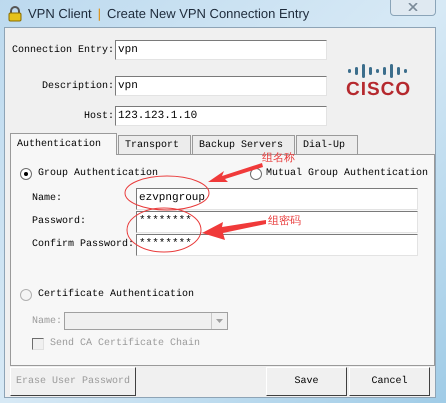  I want to click on tab: Transport, so click(154, 144).